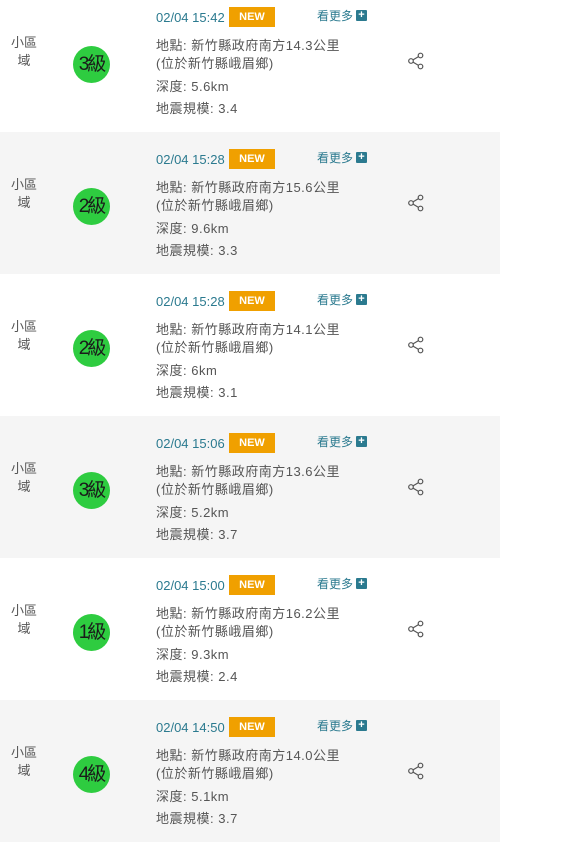  What do you see at coordinates (248, 45) in the screenshot?
I see `location-text: 地點: 新竹縣政府南方14.3公里` at bounding box center [248, 45].